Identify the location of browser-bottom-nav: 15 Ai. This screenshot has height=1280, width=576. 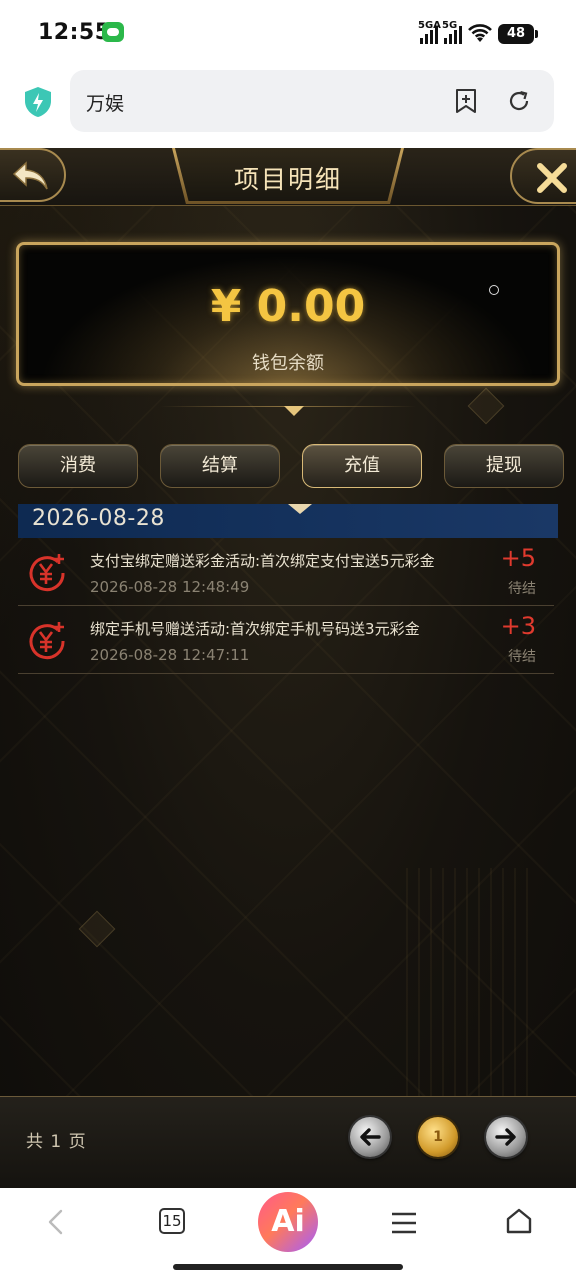
(288, 1234).